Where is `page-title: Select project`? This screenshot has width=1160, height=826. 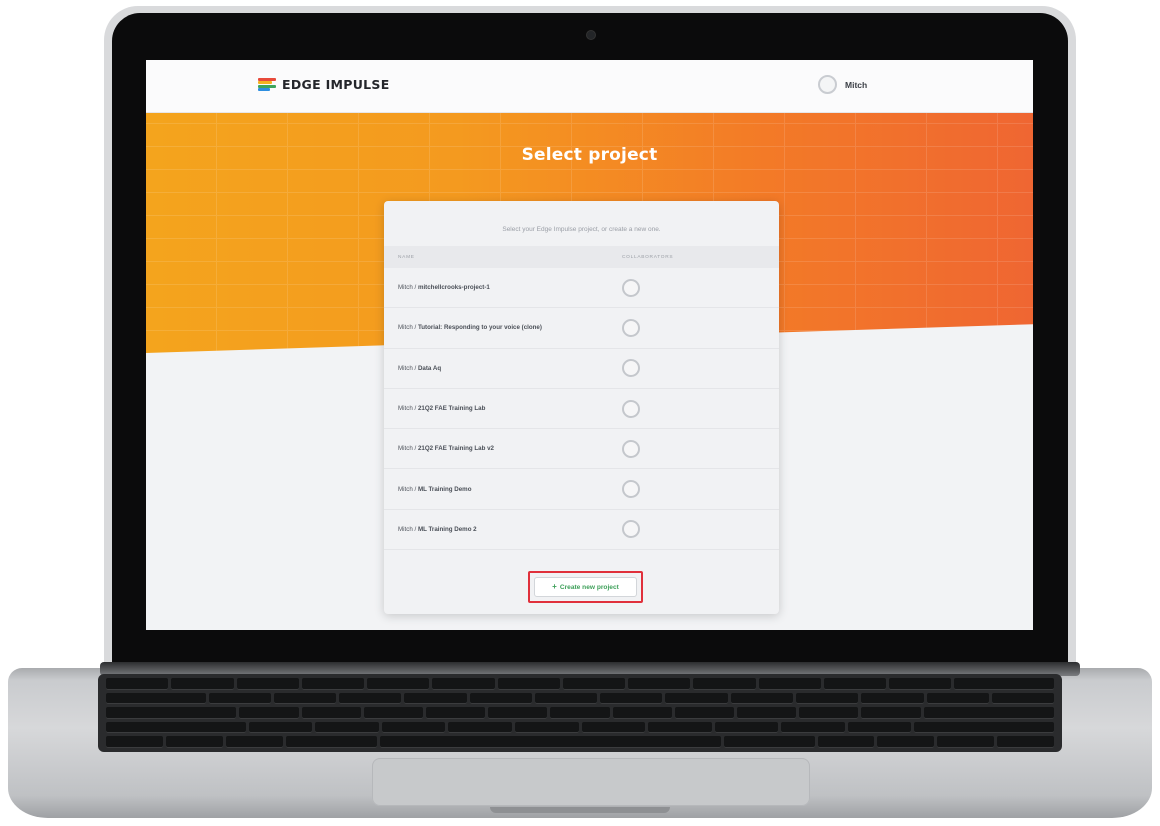 page-title: Select project is located at coordinates (589, 155).